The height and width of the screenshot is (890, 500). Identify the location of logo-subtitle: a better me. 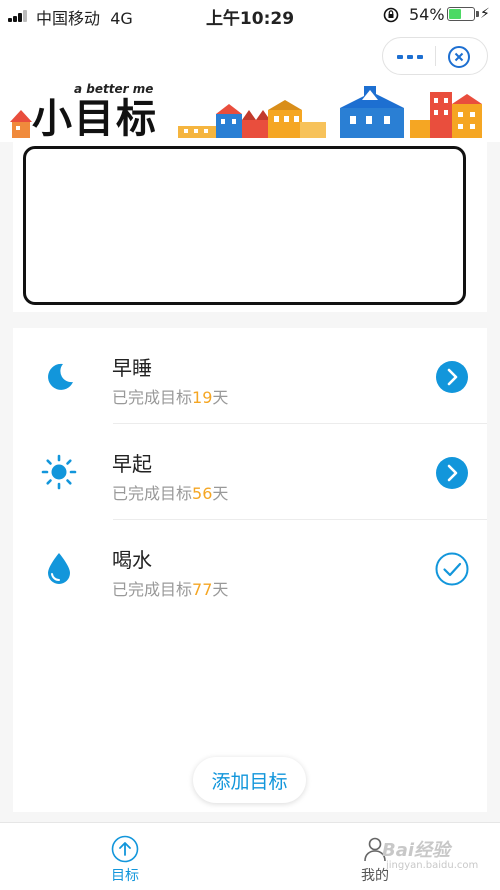
(114, 89).